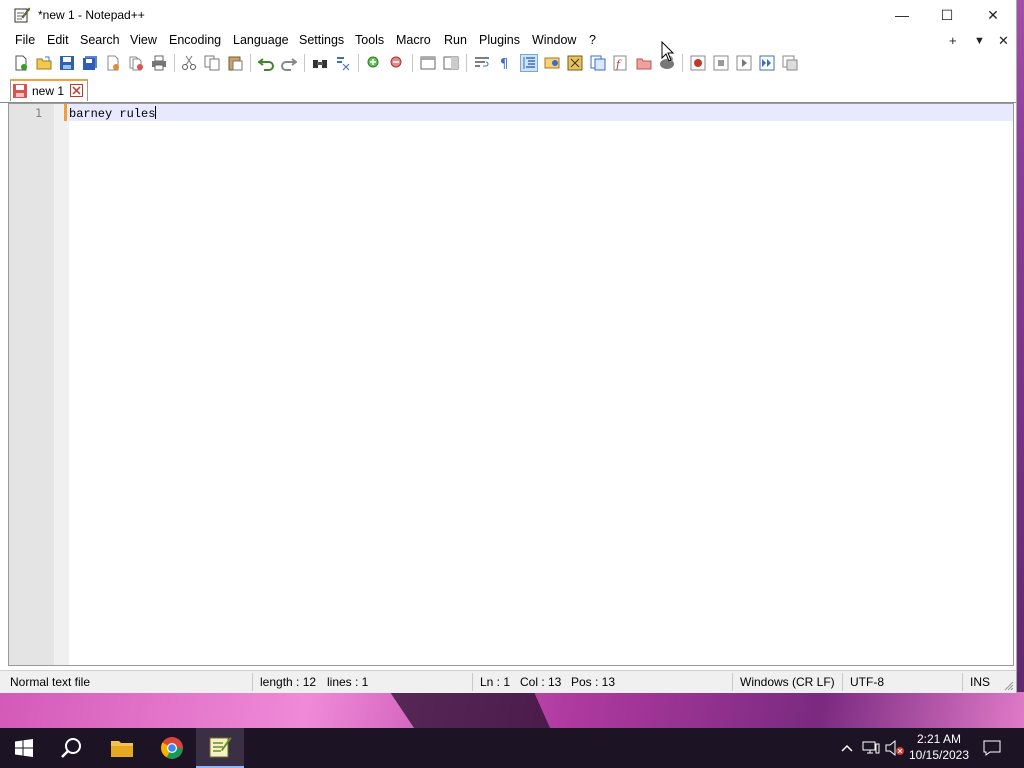 This screenshot has height=768, width=1024. I want to click on status-length: length : 12, so click(288, 682).